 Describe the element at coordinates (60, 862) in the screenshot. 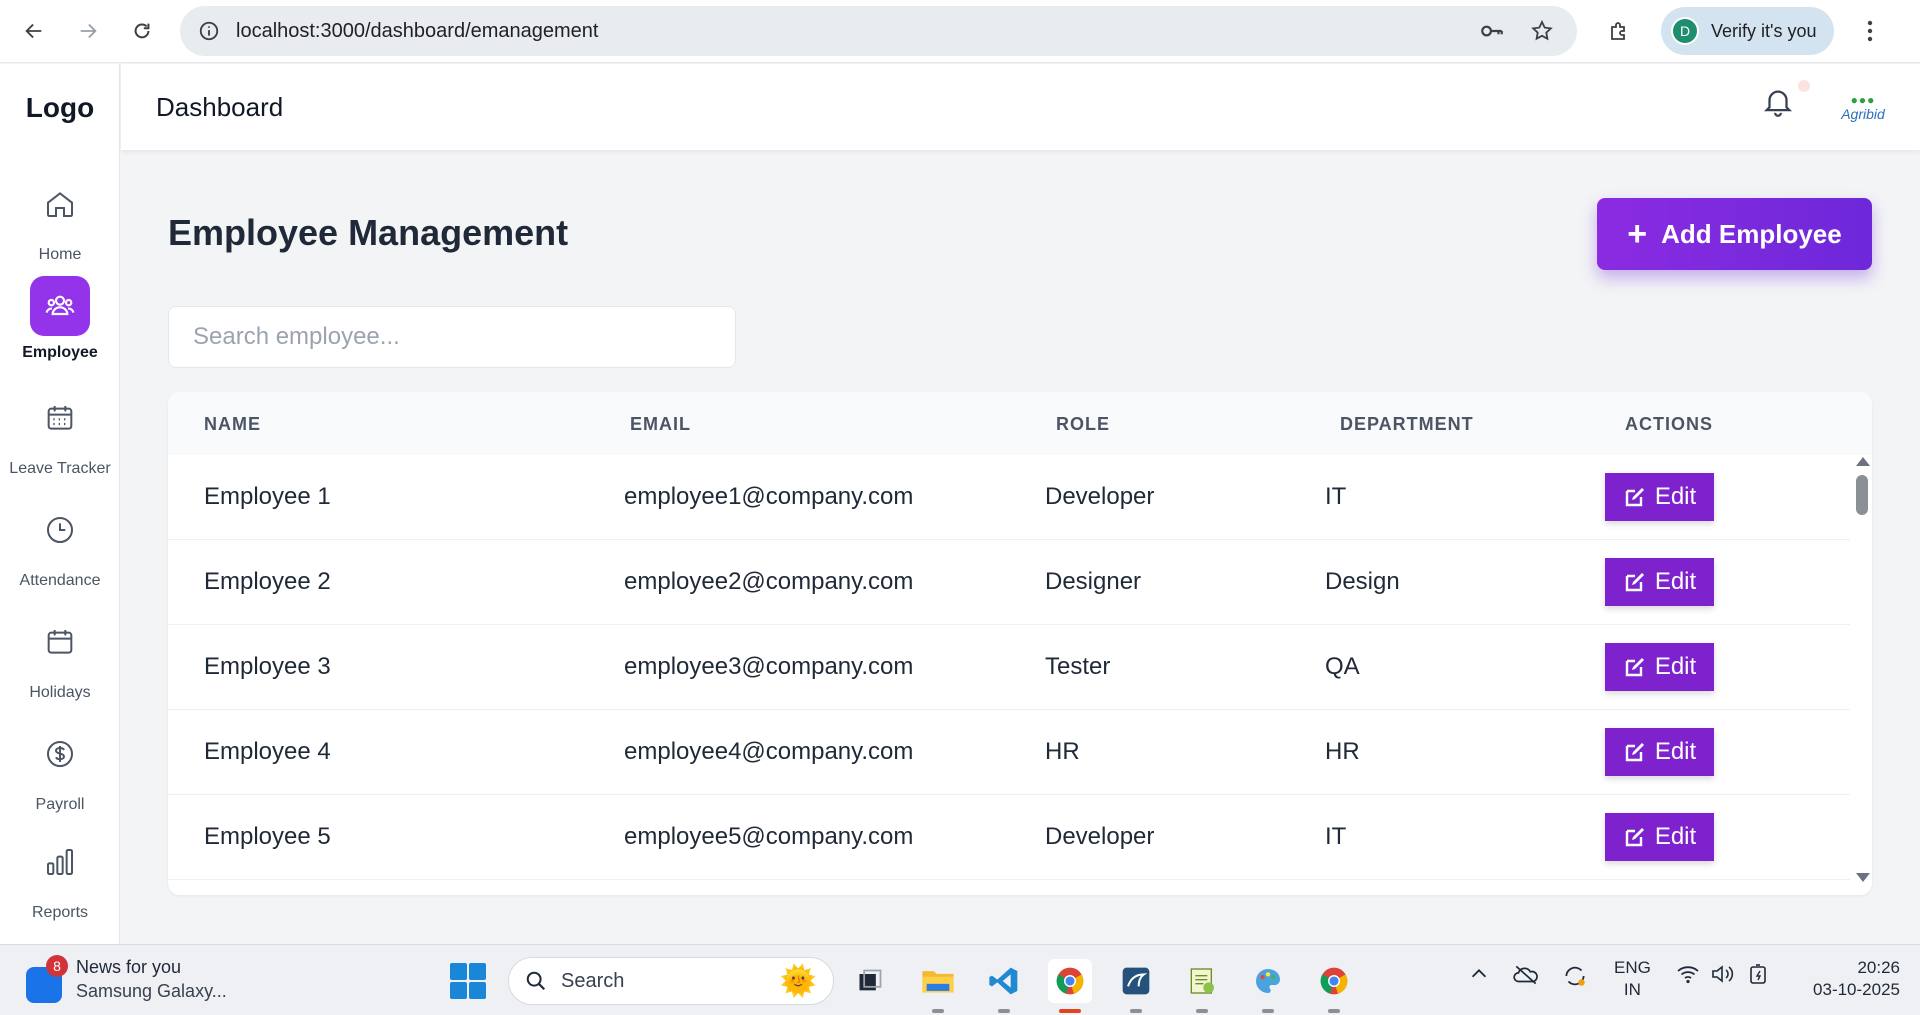

I see `bar-chart-icon` at that location.